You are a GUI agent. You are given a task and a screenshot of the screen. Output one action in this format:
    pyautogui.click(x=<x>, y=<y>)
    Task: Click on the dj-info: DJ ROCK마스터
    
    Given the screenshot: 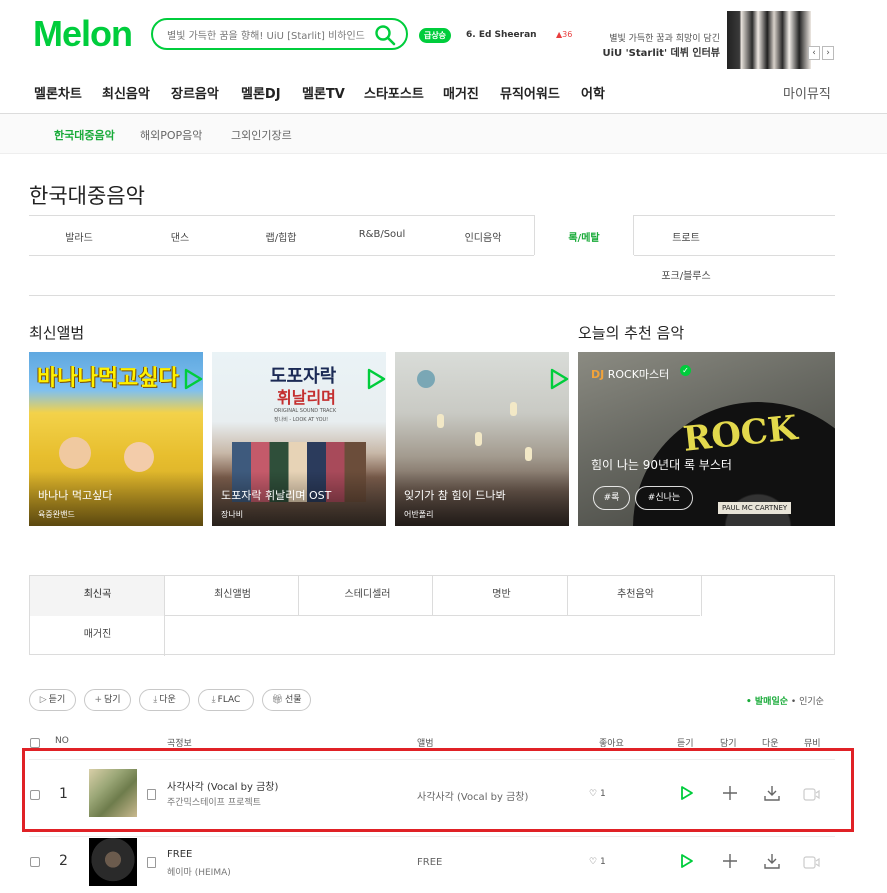 What is the action you would take?
    pyautogui.click(x=630, y=374)
    